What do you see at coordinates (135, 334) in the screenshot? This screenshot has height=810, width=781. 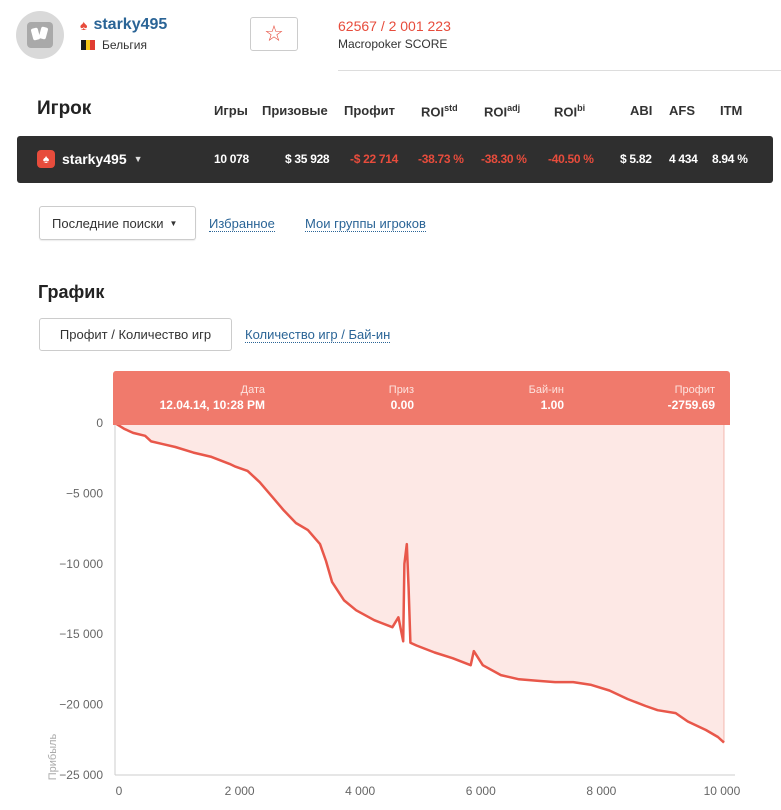 I see `tab-profit-games: Профит / Количество игр` at bounding box center [135, 334].